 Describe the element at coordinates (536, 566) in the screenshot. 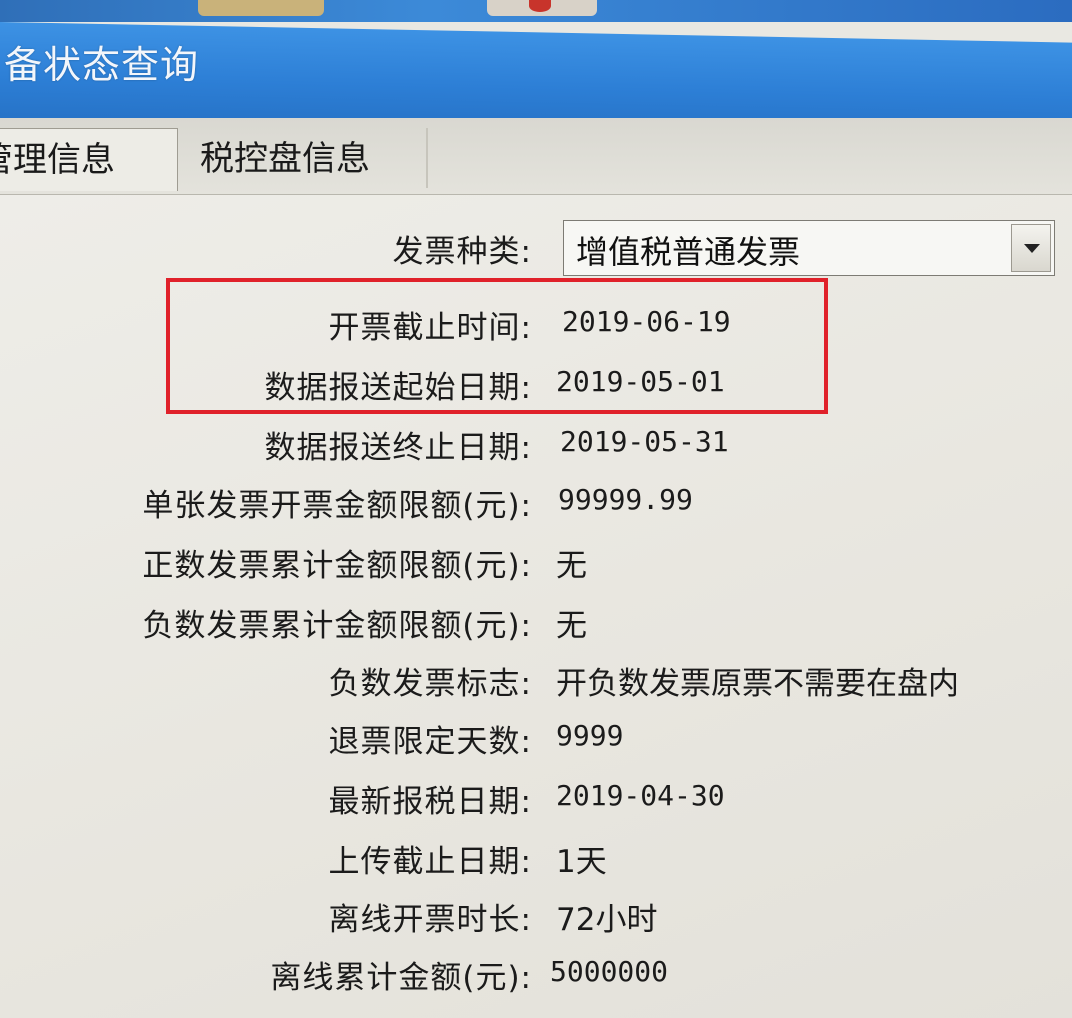

I see `field-row-positive-total-limit: 正数发票累计金额限额(元): 无` at that location.